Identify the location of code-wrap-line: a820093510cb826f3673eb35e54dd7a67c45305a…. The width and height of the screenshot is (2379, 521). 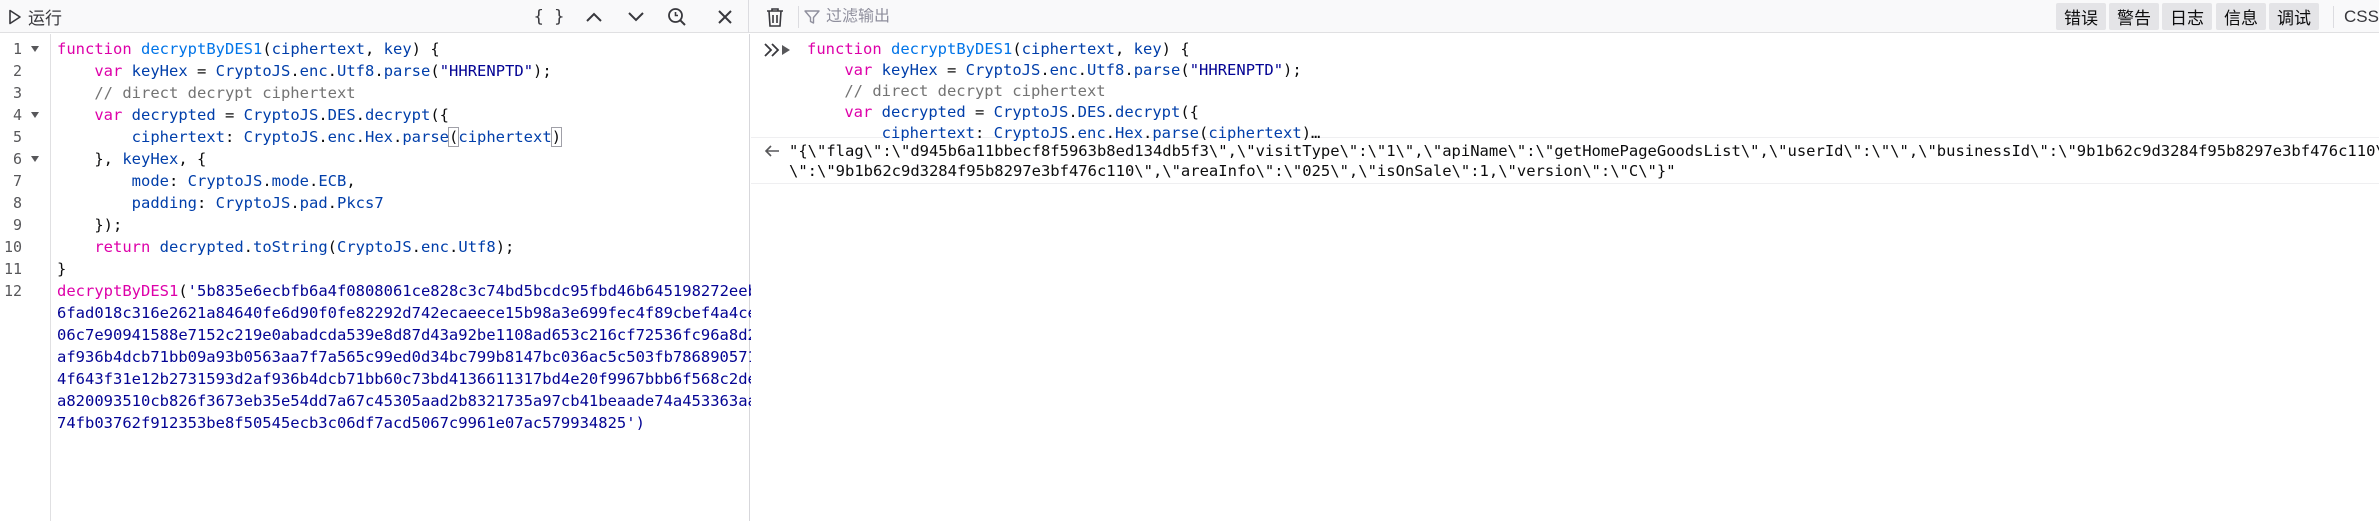
(407, 401).